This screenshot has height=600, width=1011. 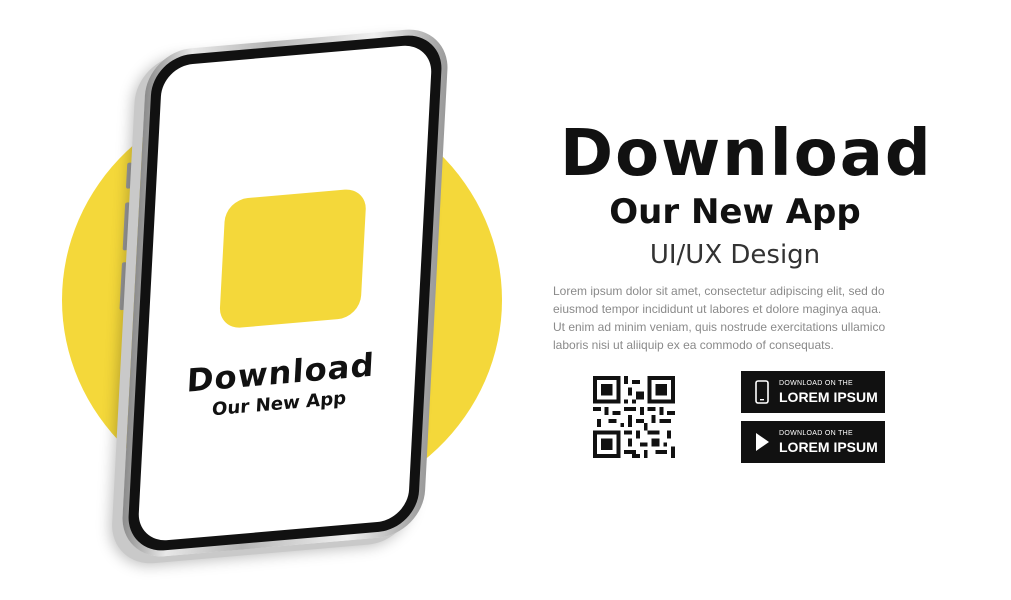 I want to click on play-icon, so click(x=762, y=442).